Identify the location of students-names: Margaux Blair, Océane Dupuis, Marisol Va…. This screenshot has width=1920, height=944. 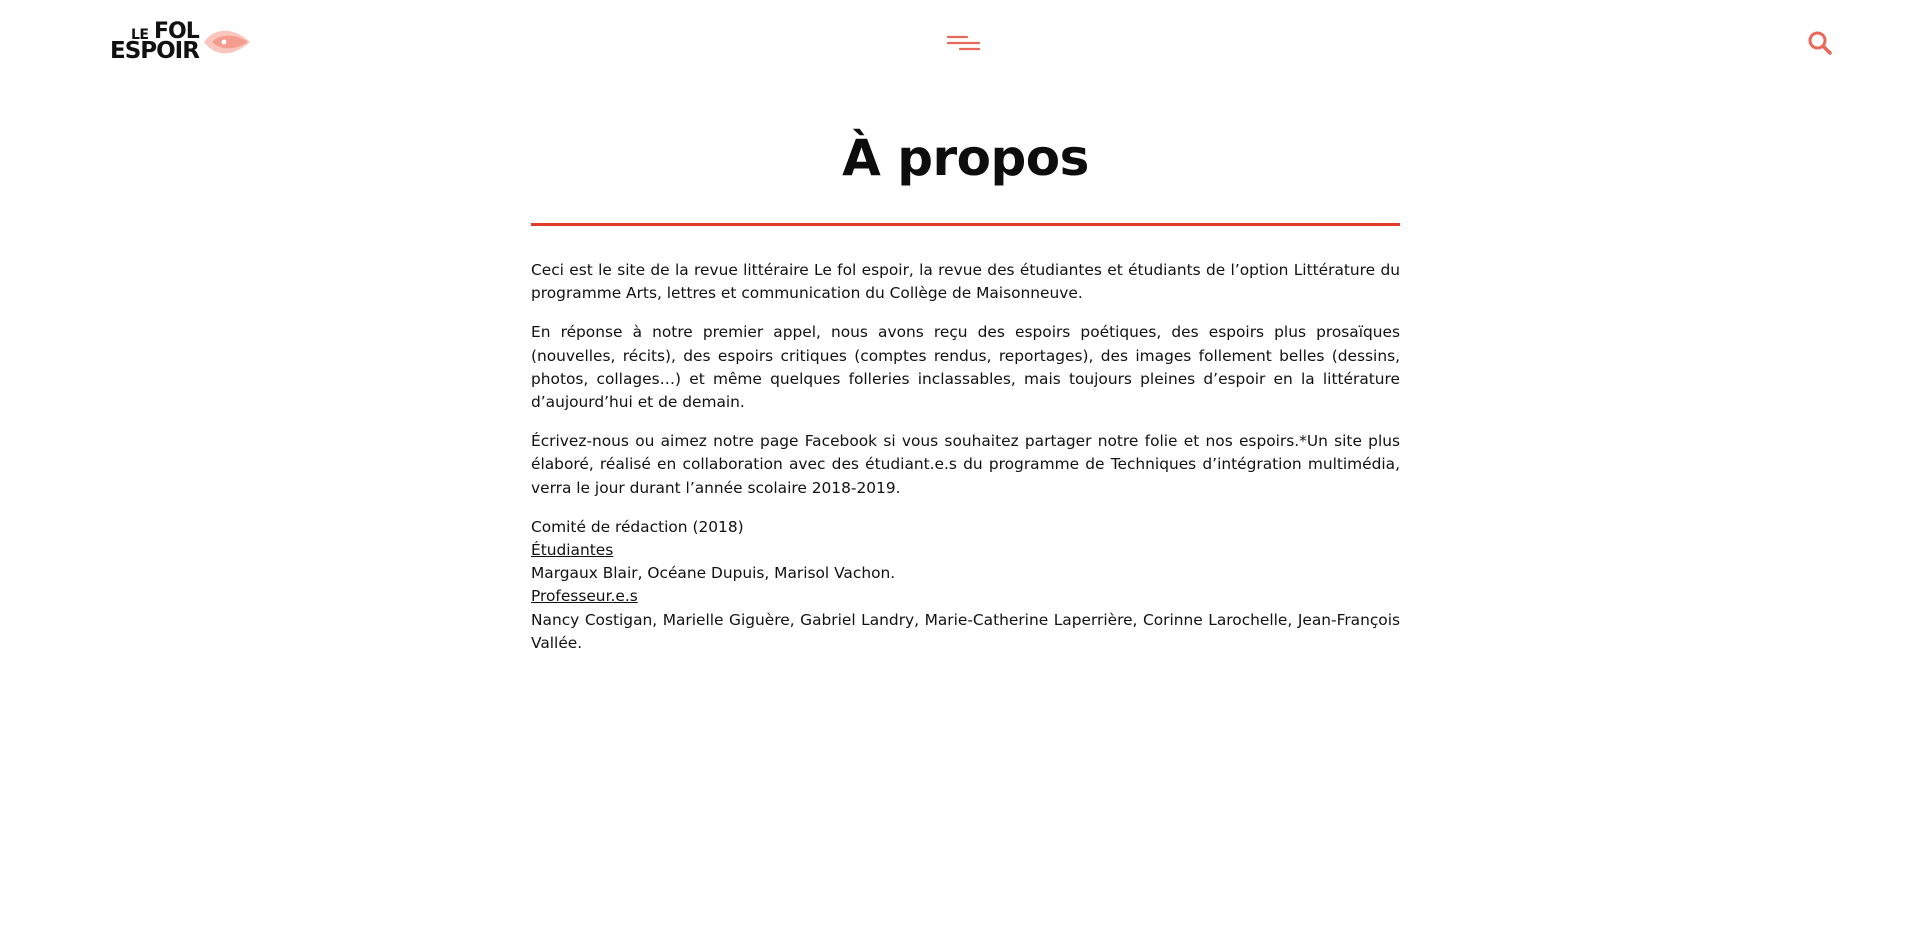
(713, 573).